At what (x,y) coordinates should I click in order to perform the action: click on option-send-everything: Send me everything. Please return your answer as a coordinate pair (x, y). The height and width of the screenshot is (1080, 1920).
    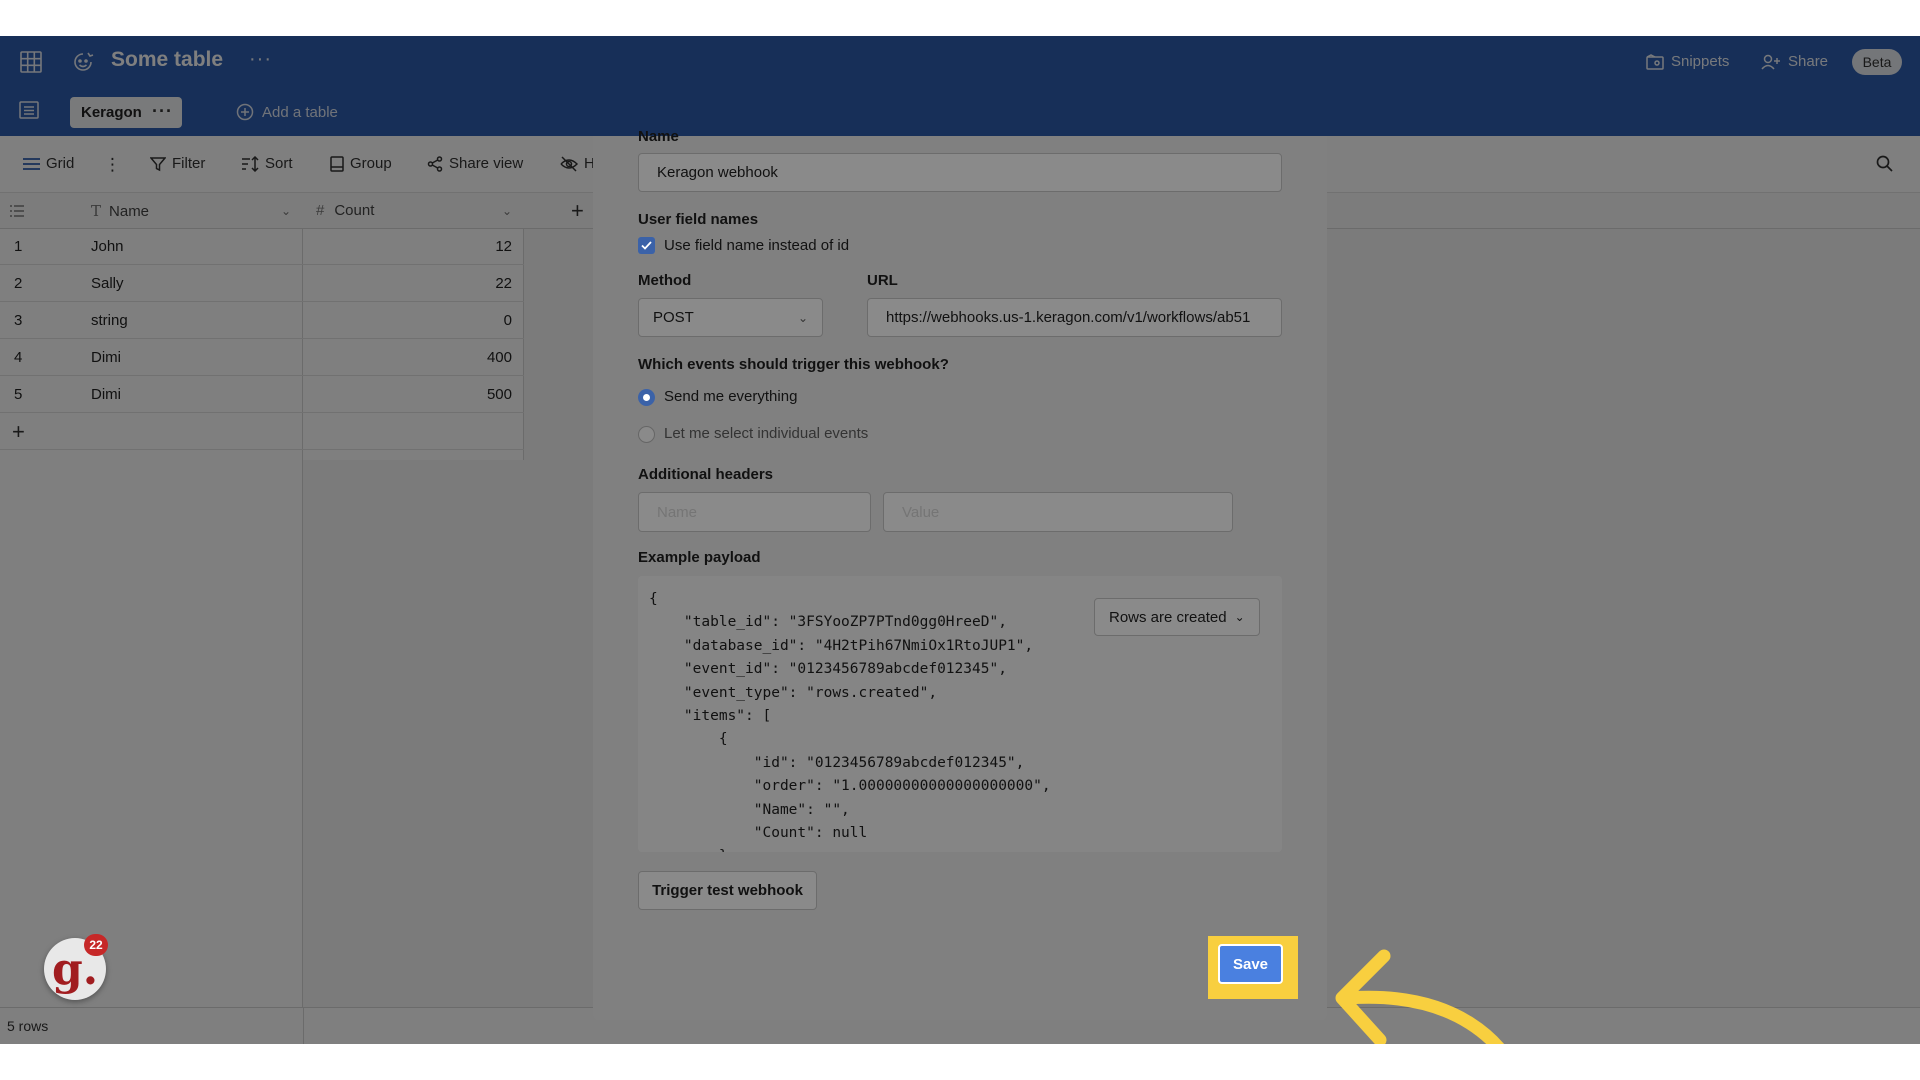
    Looking at the image, I should click on (730, 396).